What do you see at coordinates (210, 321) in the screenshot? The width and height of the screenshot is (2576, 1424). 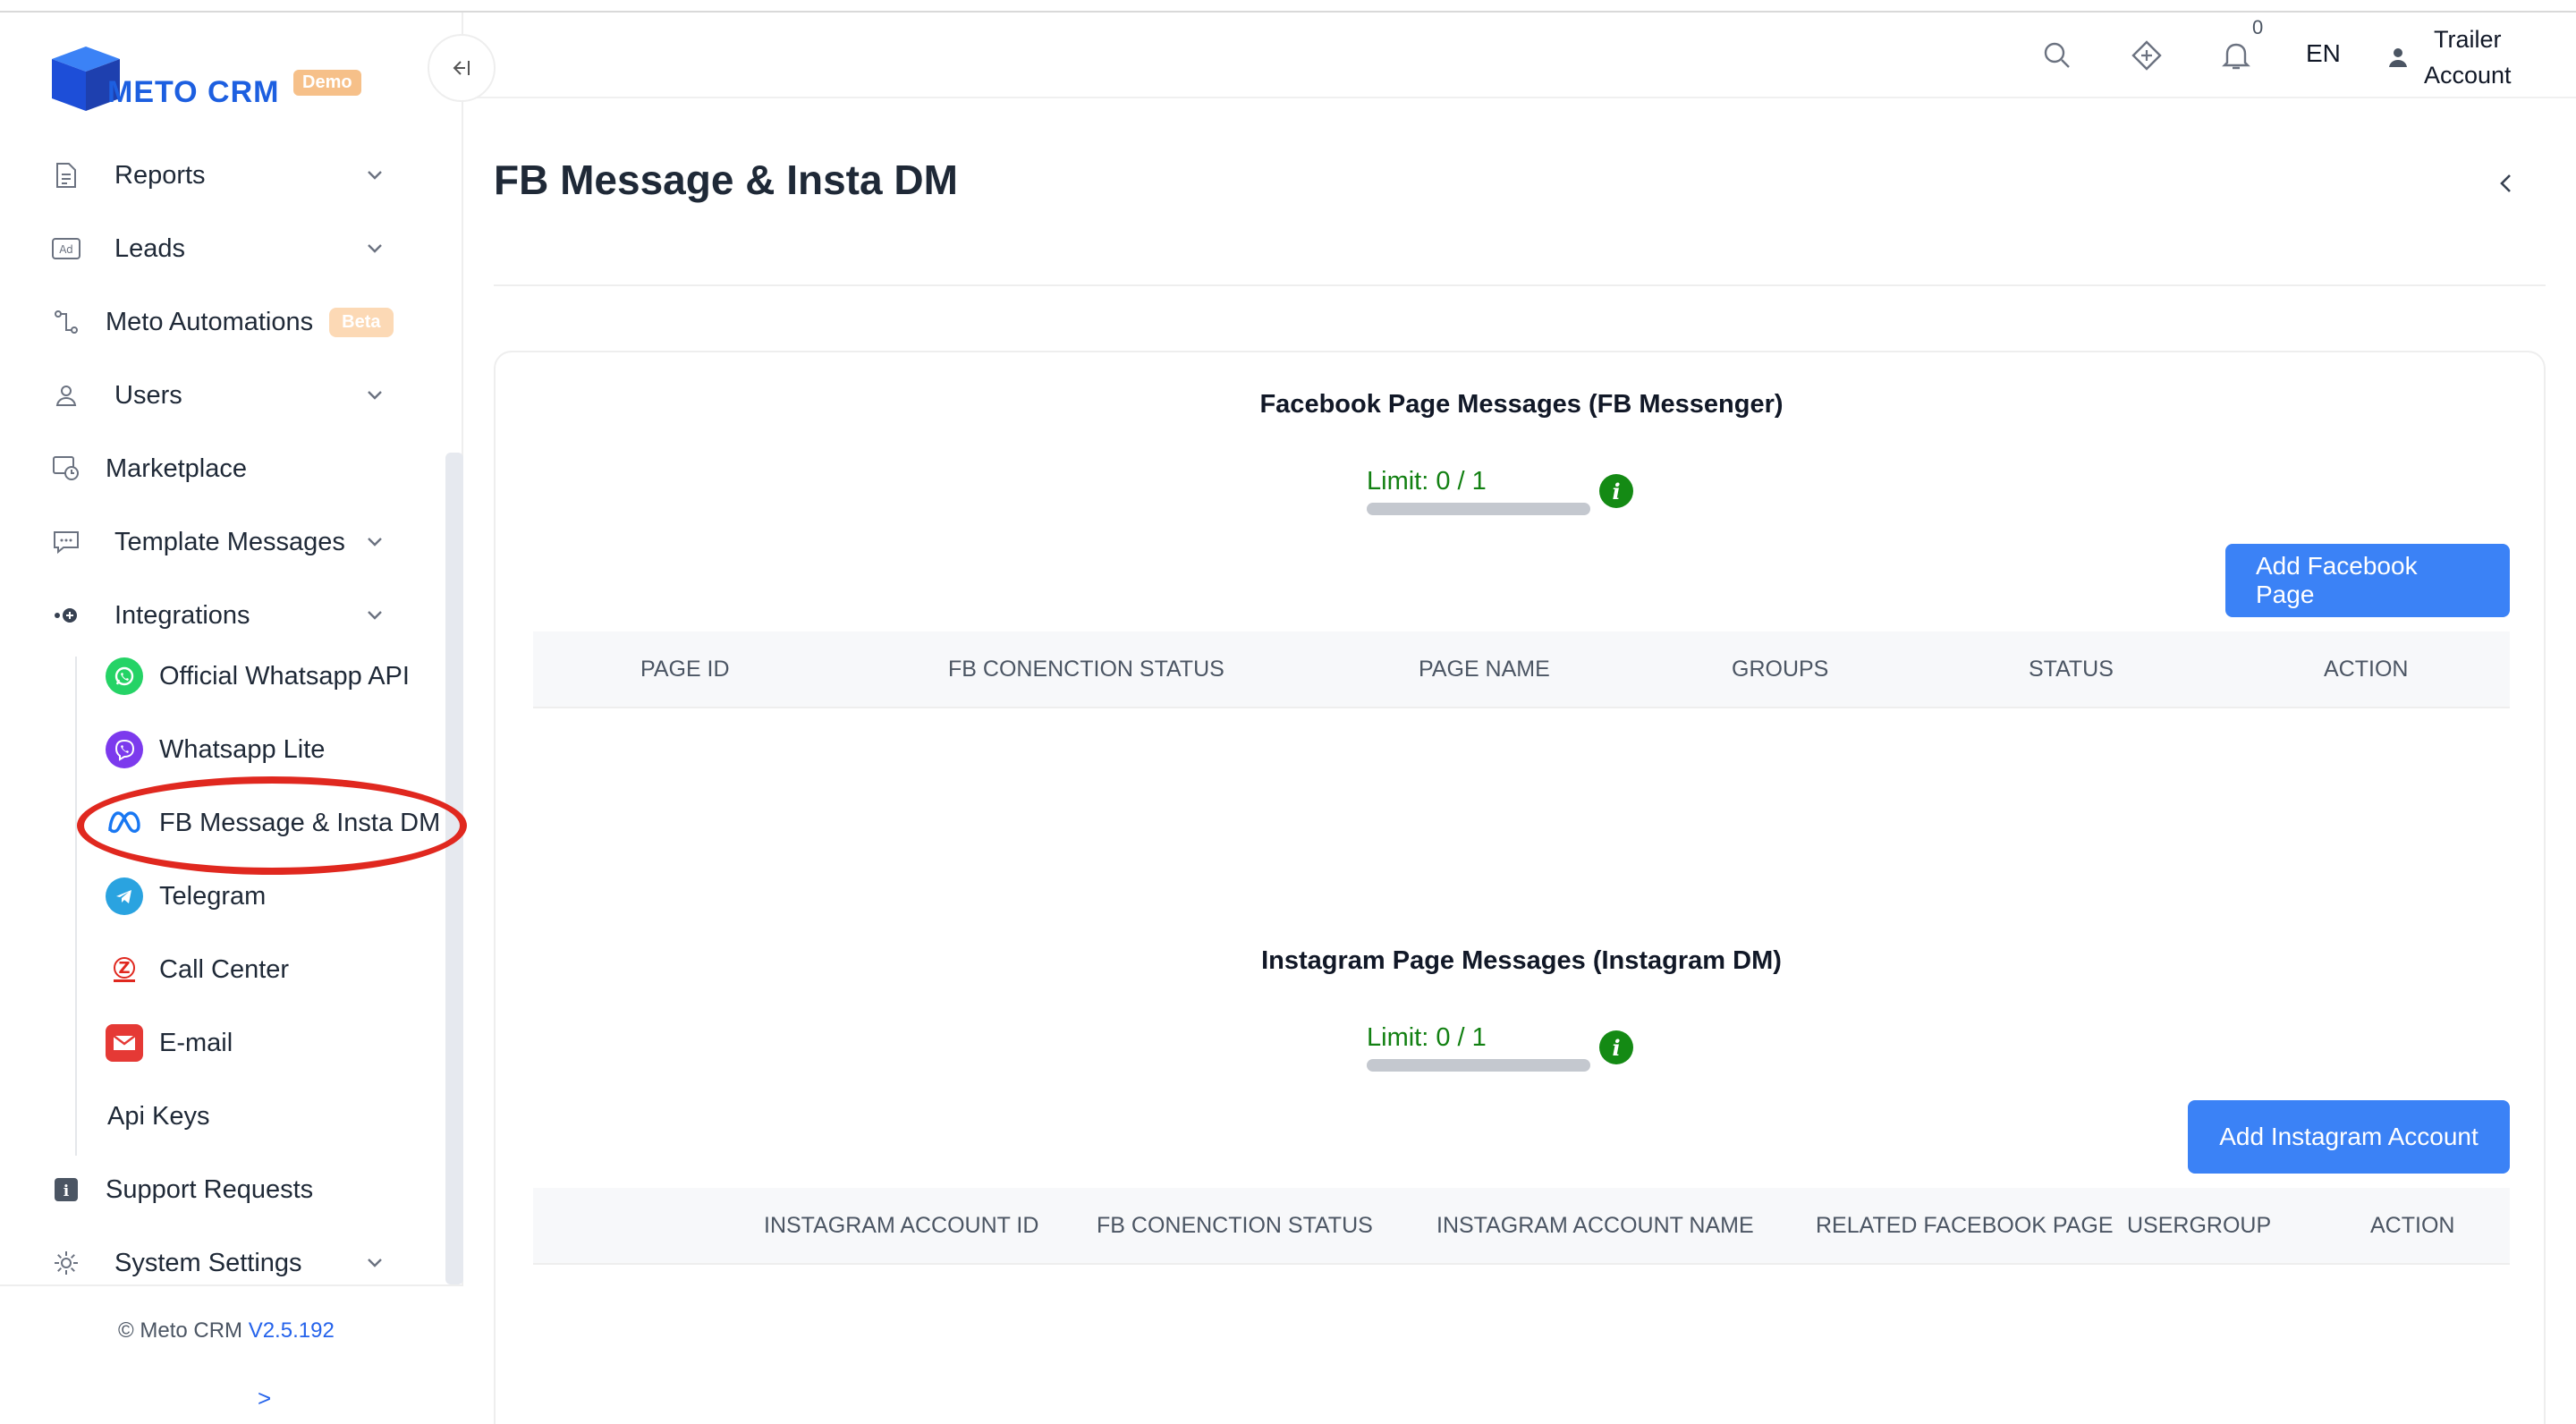 I see `sidebar-item-label: Meto Automations` at bounding box center [210, 321].